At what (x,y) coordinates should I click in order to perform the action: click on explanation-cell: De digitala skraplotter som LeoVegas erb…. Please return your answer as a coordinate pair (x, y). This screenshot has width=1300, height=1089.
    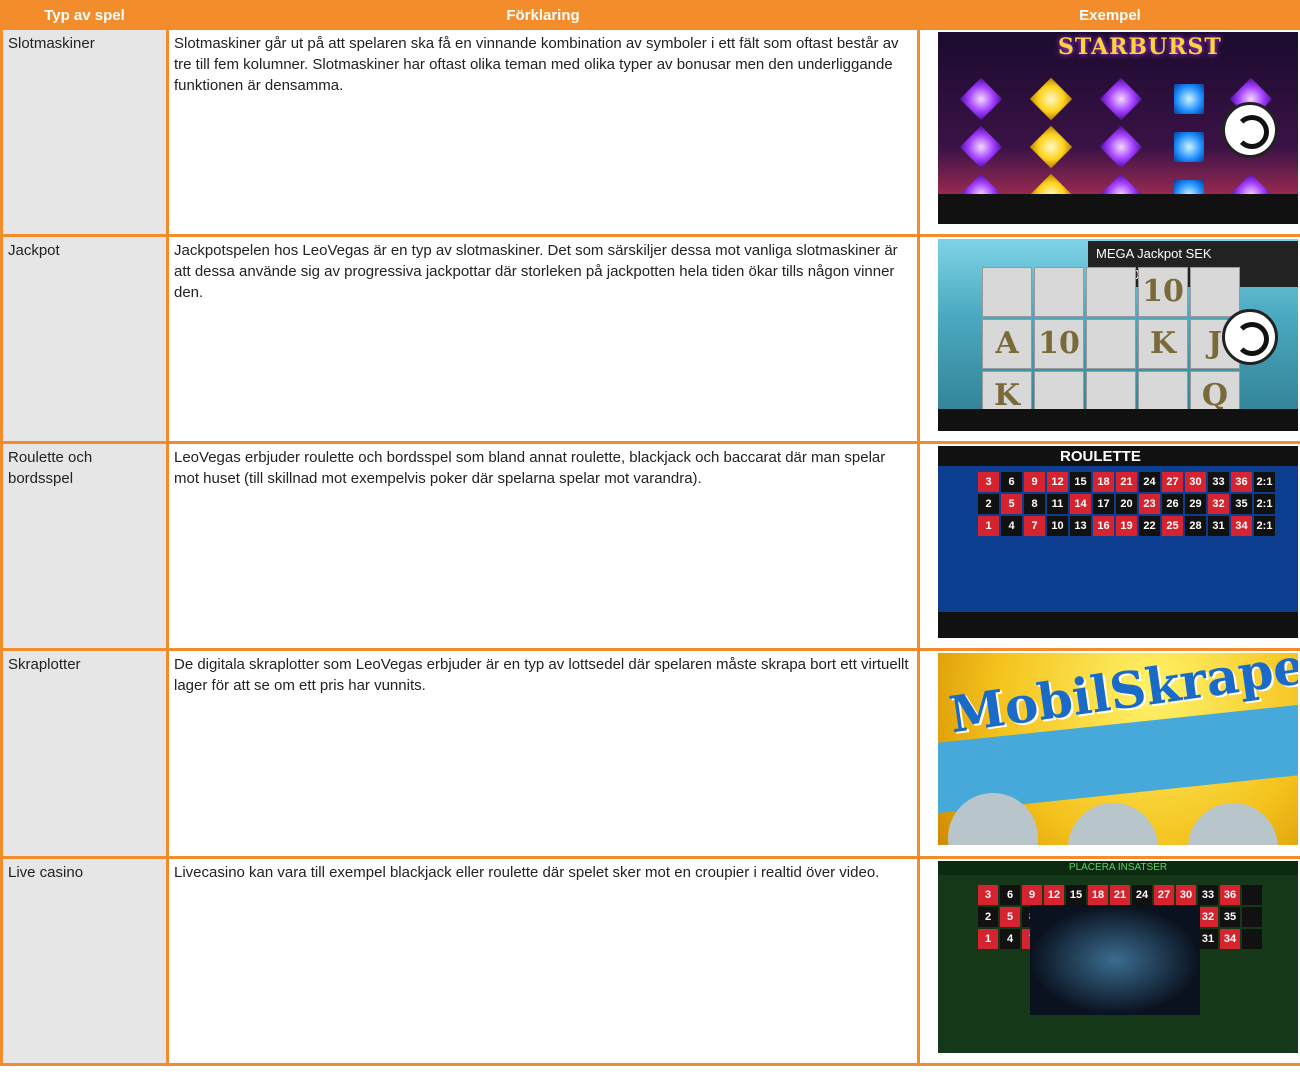
    Looking at the image, I should click on (543, 753).